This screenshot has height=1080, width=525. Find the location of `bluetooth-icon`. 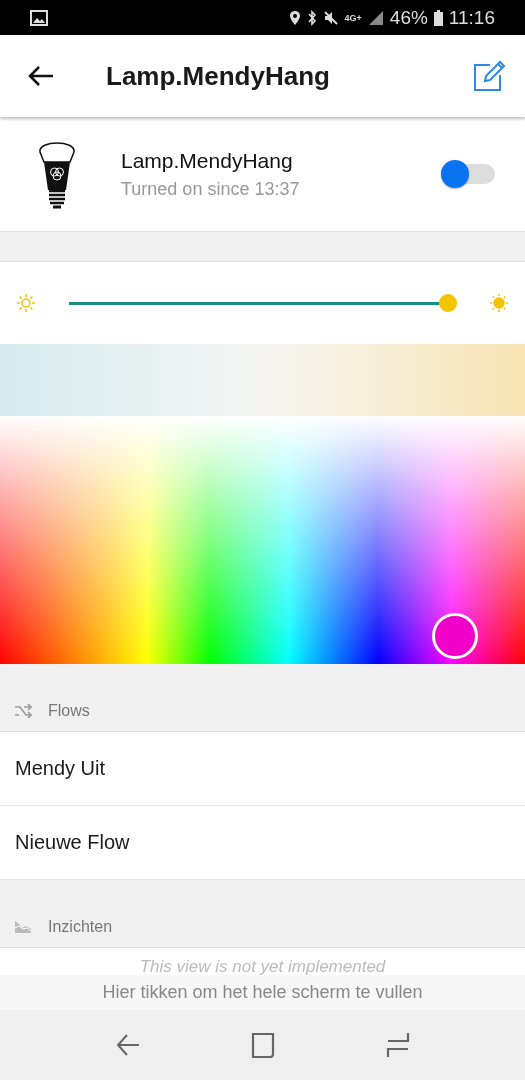

bluetooth-icon is located at coordinates (311, 17).